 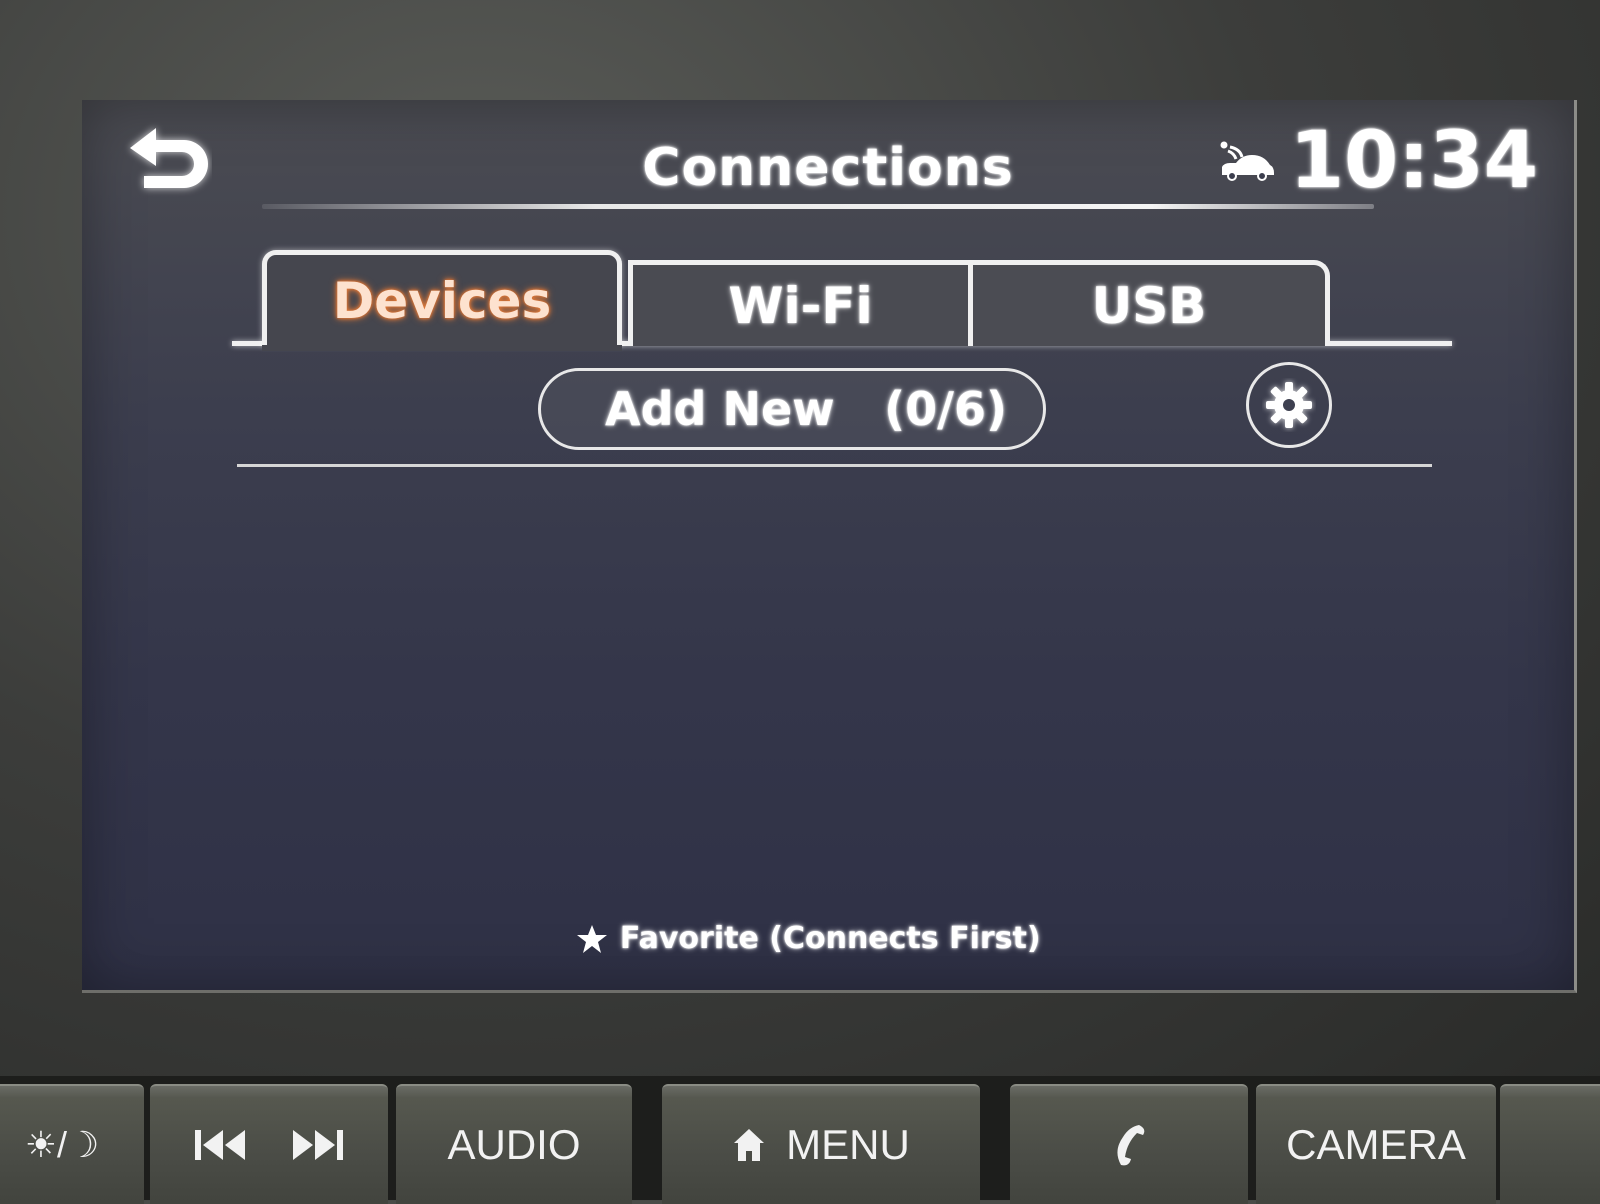 I want to click on tab-wifi: Wi-Fi, so click(x=798, y=303).